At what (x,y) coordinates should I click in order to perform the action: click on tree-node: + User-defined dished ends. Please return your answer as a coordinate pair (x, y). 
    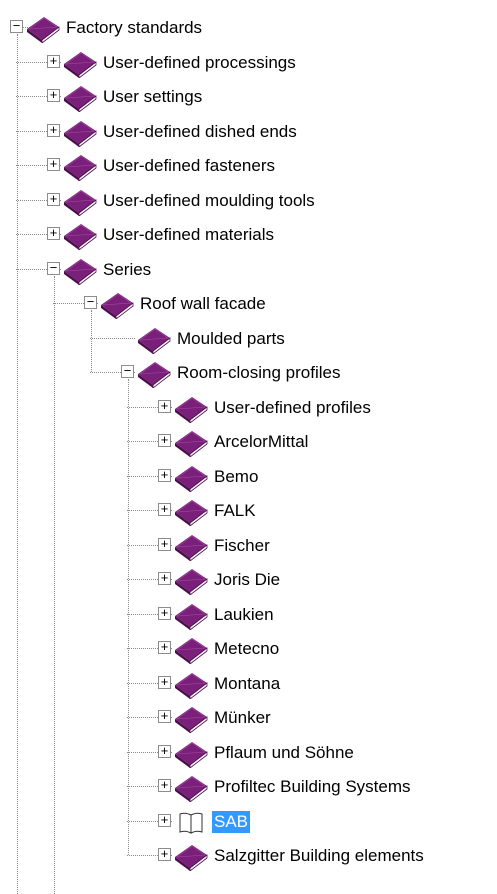
    Looking at the image, I should click on (248, 132).